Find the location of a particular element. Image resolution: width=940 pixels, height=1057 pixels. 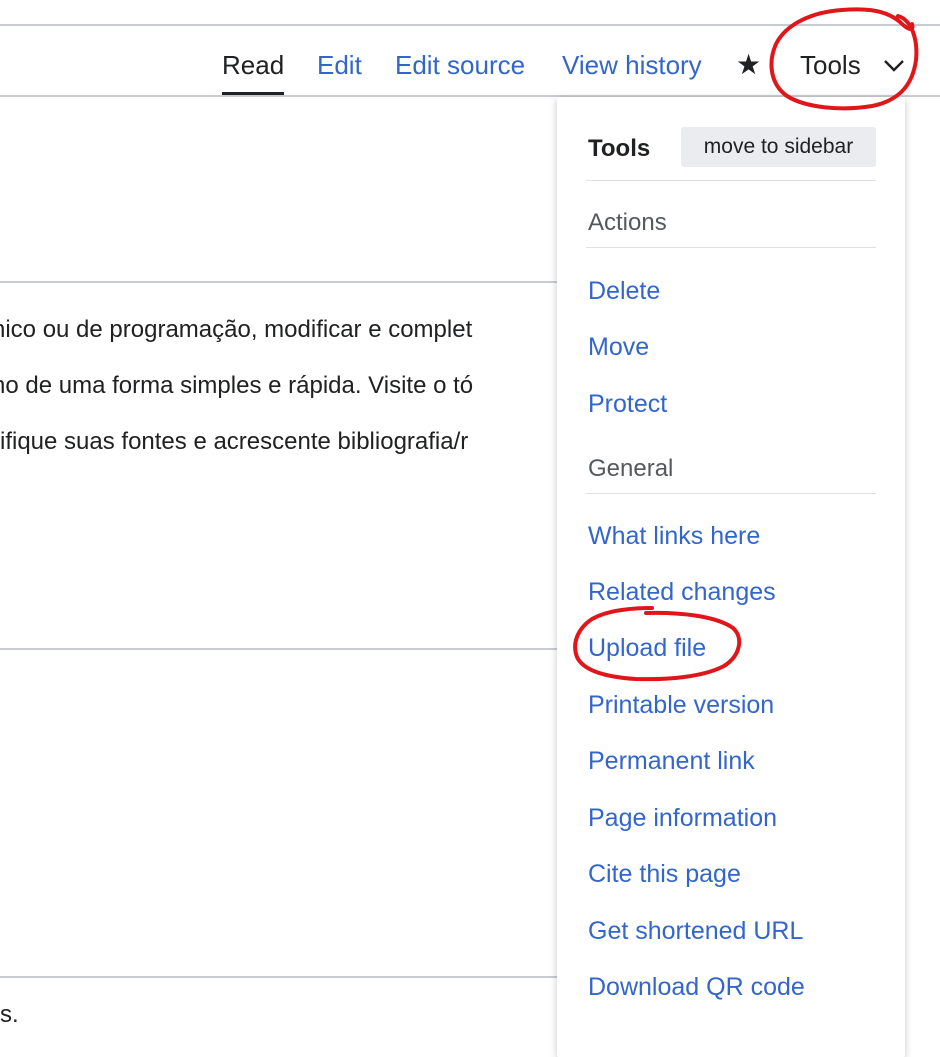

menu-item-printable-version: Printable version is located at coordinates (681, 705).